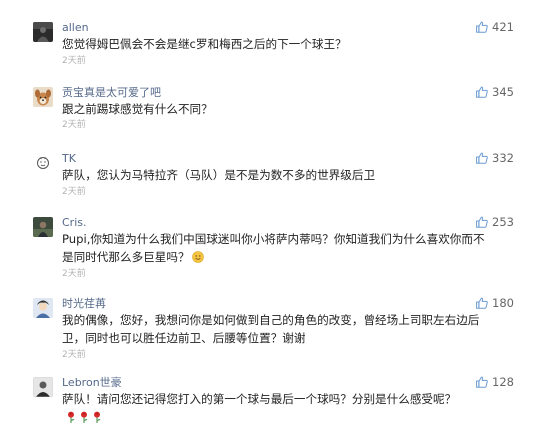  I want to click on like-count: 128, so click(503, 382).